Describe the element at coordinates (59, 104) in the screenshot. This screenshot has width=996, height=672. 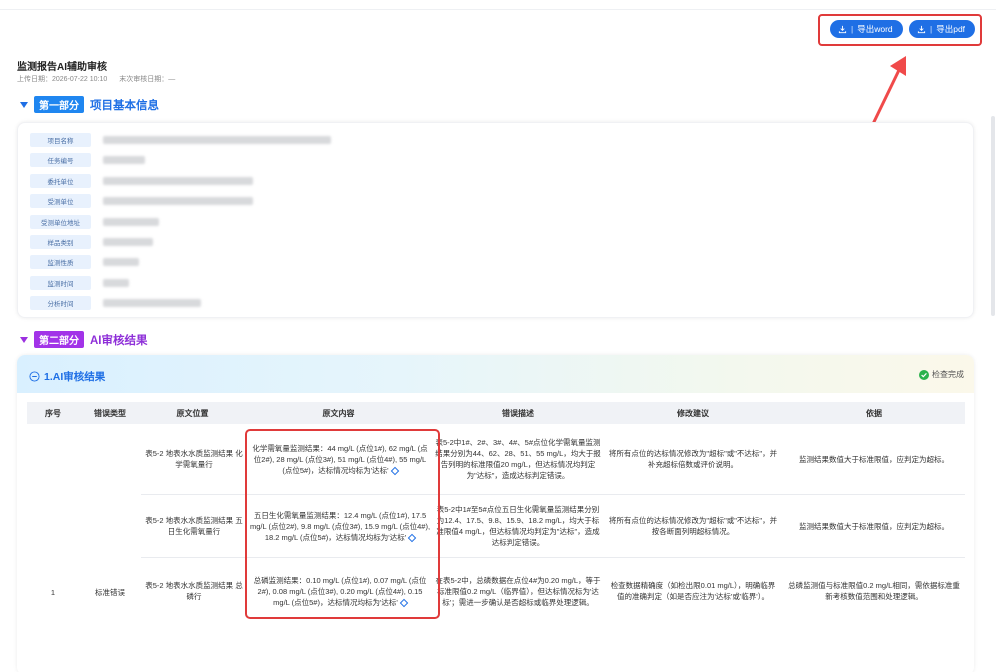
I see `section-1-badge: 第一部分` at that location.